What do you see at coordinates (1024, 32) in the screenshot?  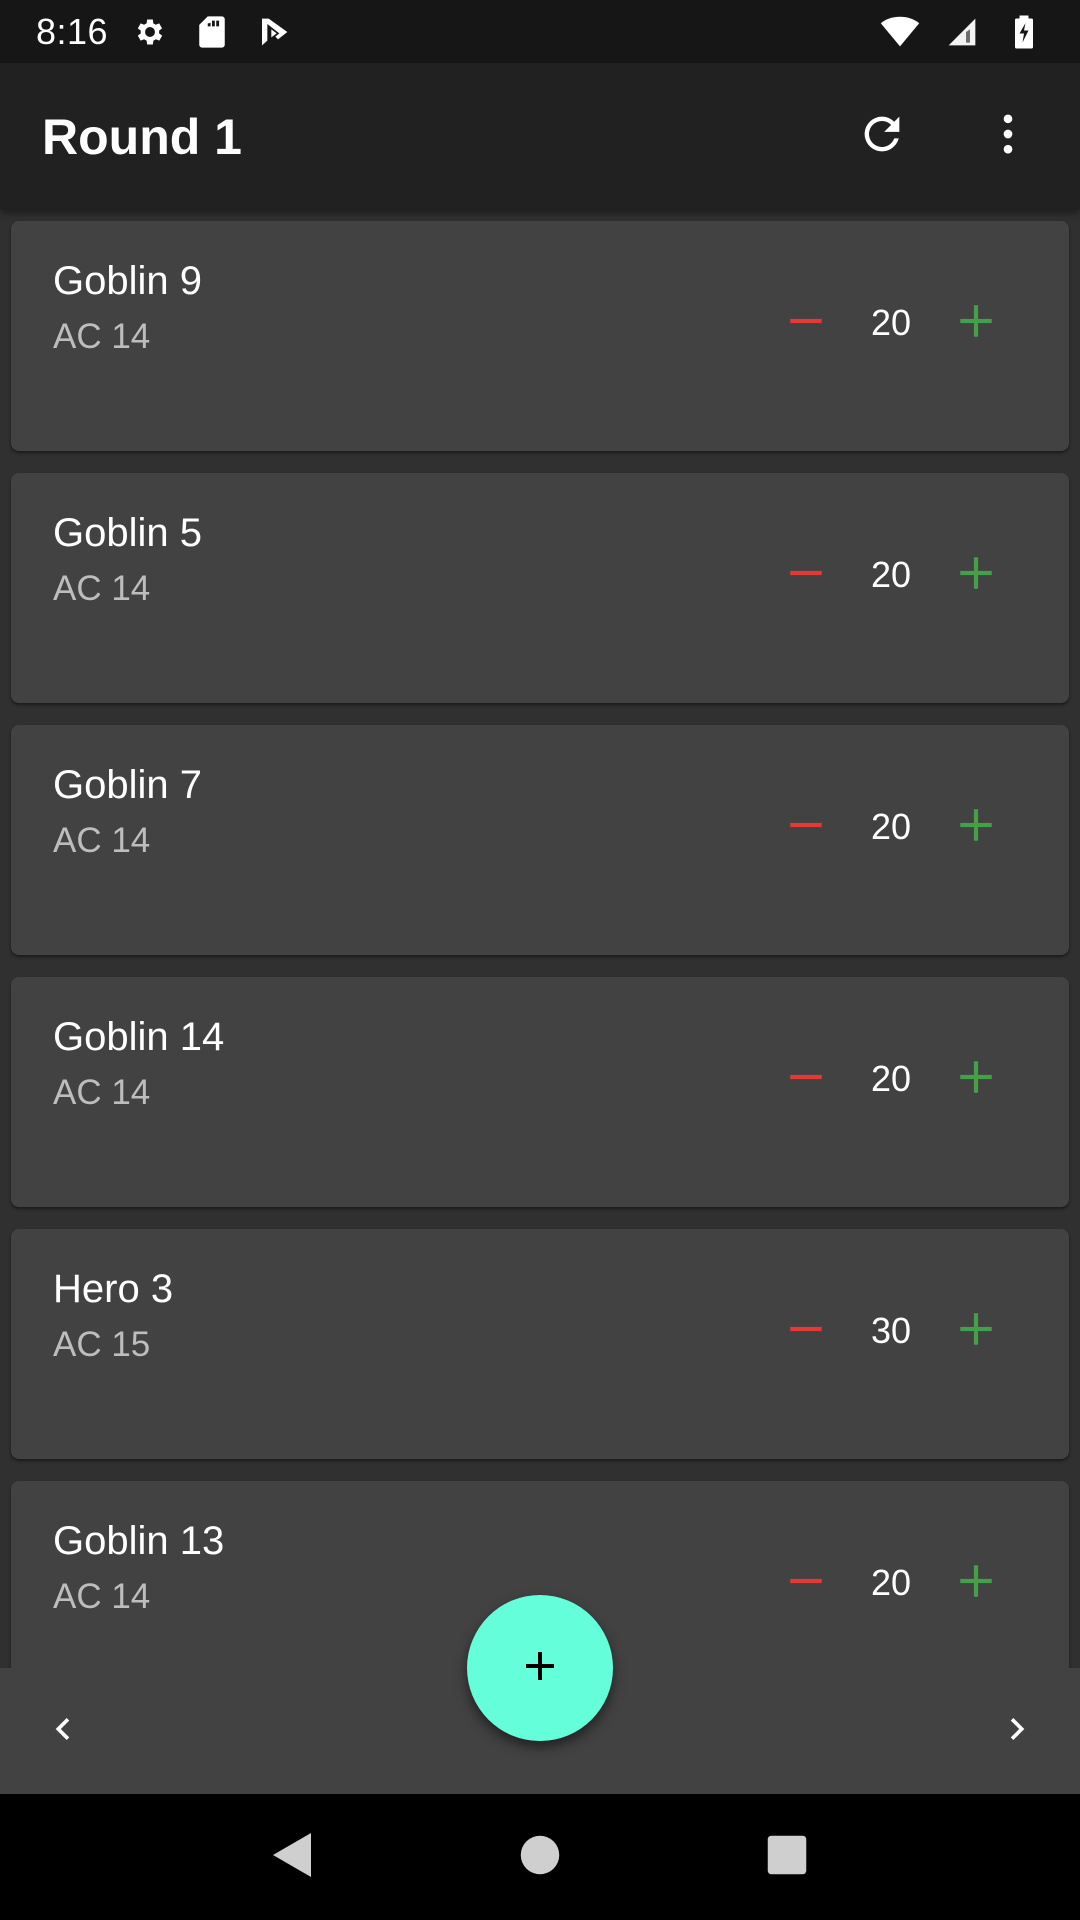 I see `battery-charging-icon` at bounding box center [1024, 32].